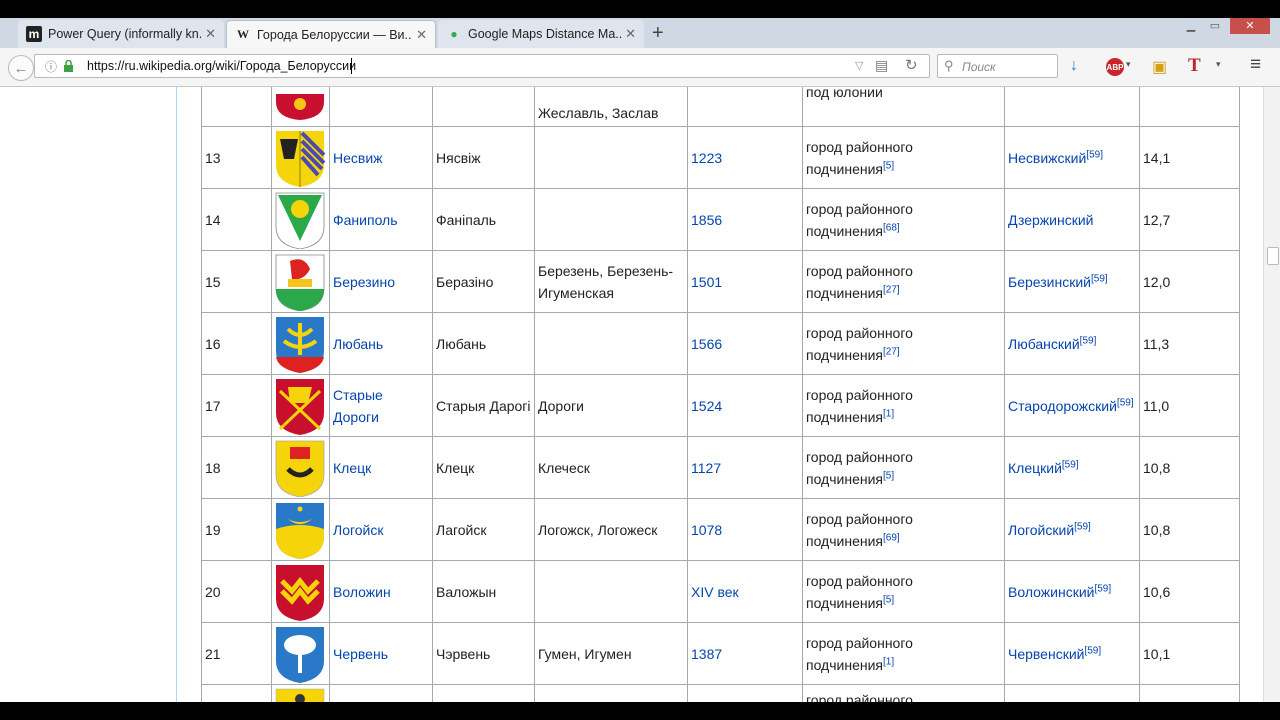 The width and height of the screenshot is (1280, 720). What do you see at coordinates (1128, 64) in the screenshot?
I see `adblock-menu-icon: ▾` at bounding box center [1128, 64].